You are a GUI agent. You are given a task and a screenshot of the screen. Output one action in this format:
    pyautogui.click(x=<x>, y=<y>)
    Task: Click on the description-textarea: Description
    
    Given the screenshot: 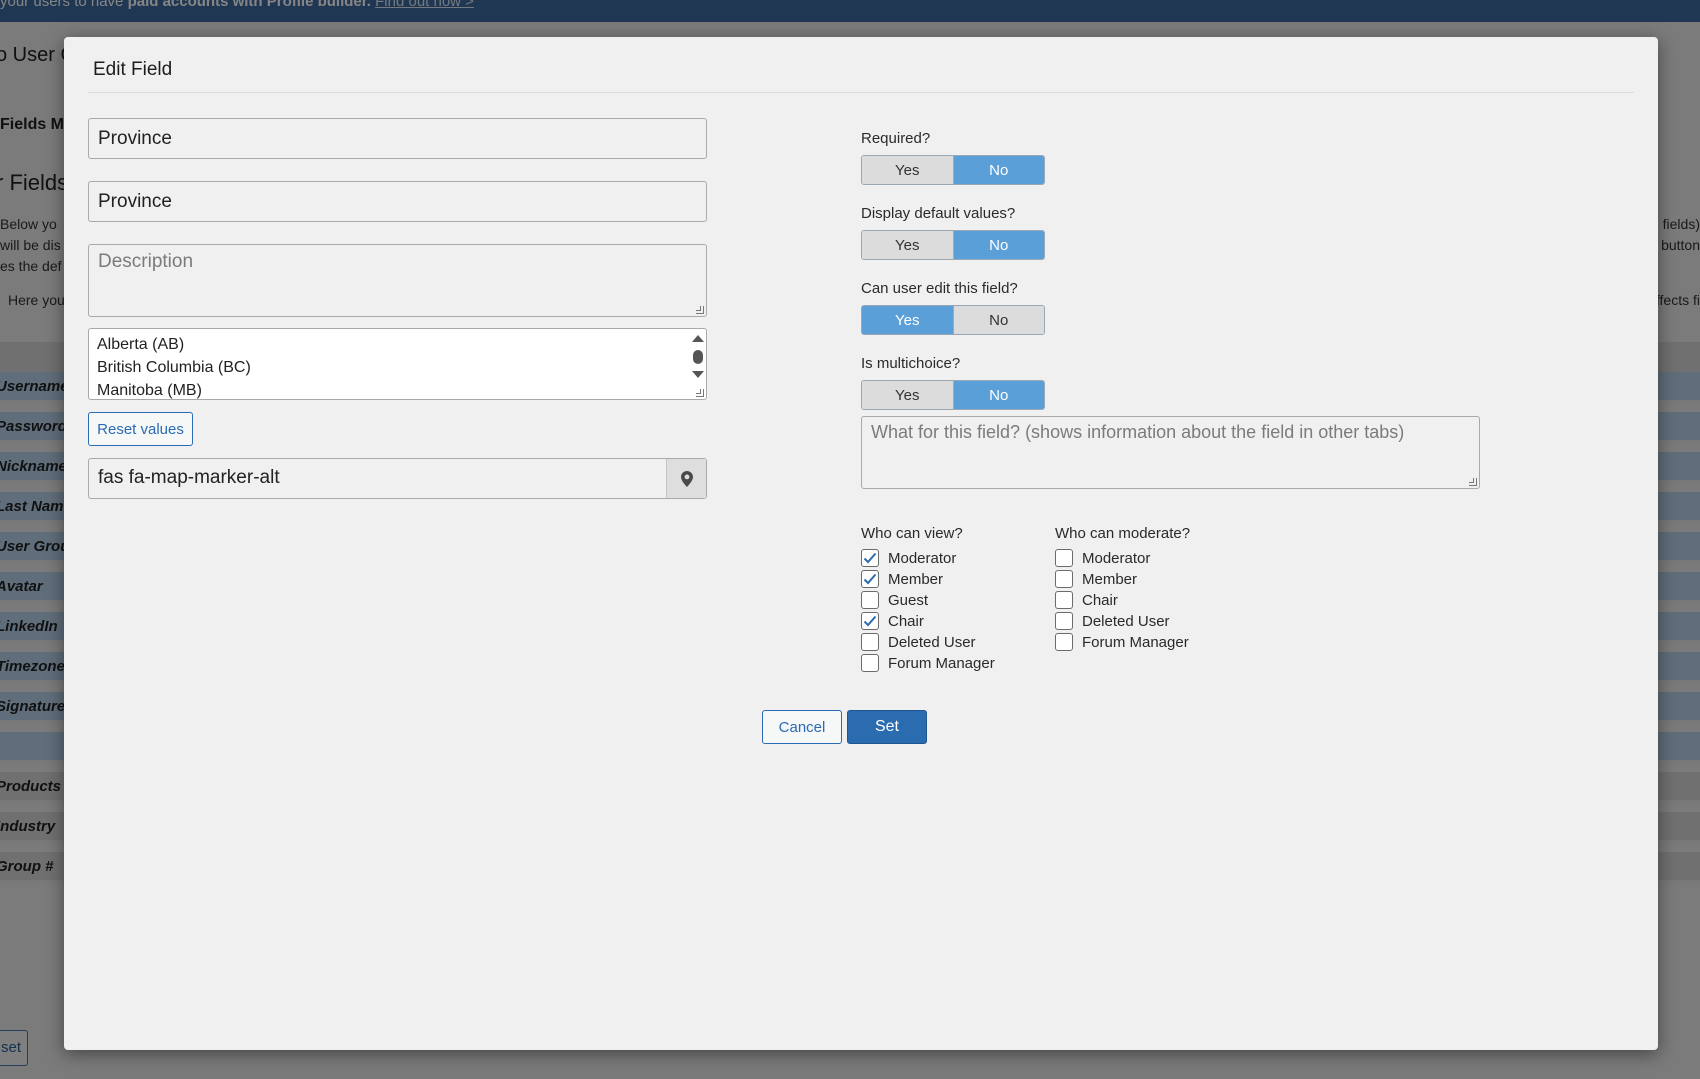 What is the action you would take?
    pyautogui.click(x=397, y=280)
    